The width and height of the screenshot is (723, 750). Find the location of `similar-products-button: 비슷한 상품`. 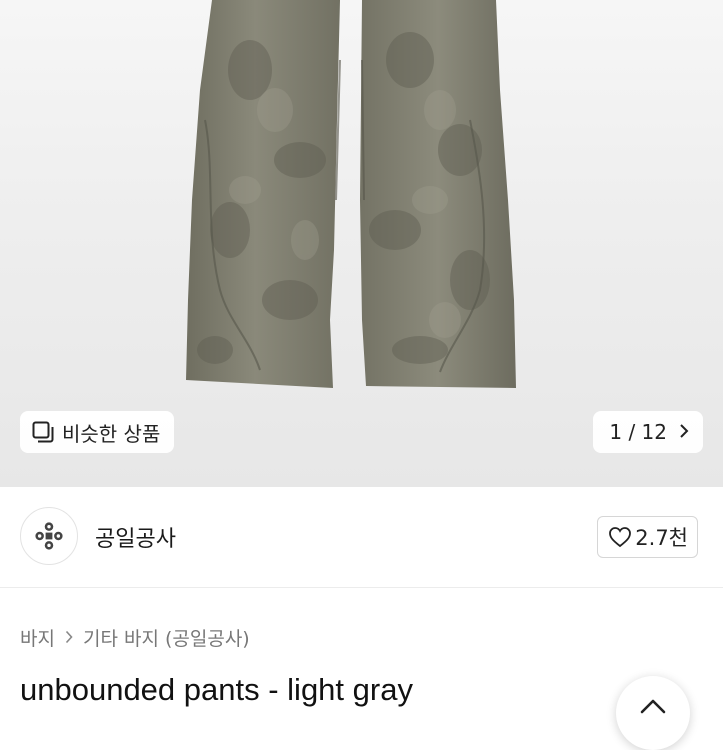

similar-products-button: 비슷한 상품 is located at coordinates (97, 432).